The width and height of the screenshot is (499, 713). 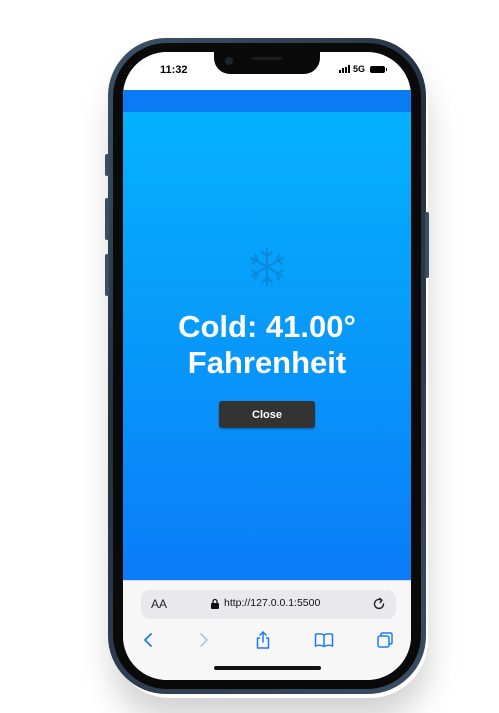 What do you see at coordinates (427, 245) in the screenshot?
I see `power-button` at bounding box center [427, 245].